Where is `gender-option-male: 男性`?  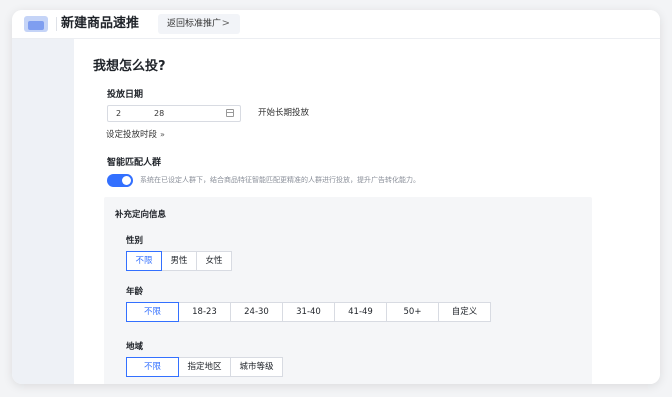 gender-option-male: 男性 is located at coordinates (179, 261).